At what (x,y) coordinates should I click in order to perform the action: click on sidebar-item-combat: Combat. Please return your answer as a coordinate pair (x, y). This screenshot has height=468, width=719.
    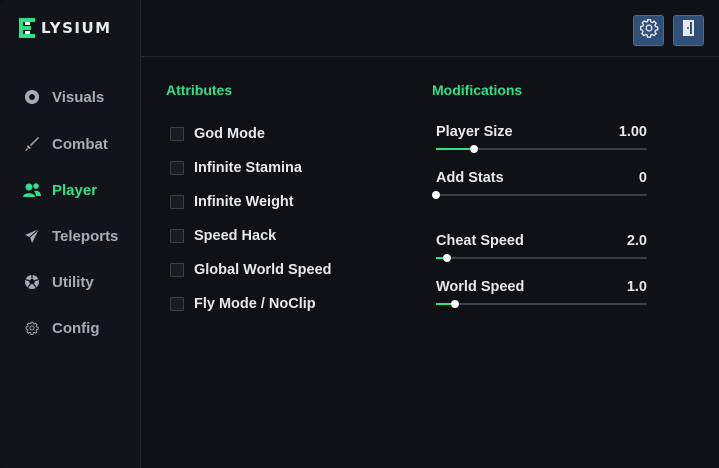
    Looking at the image, I should click on (70, 144).